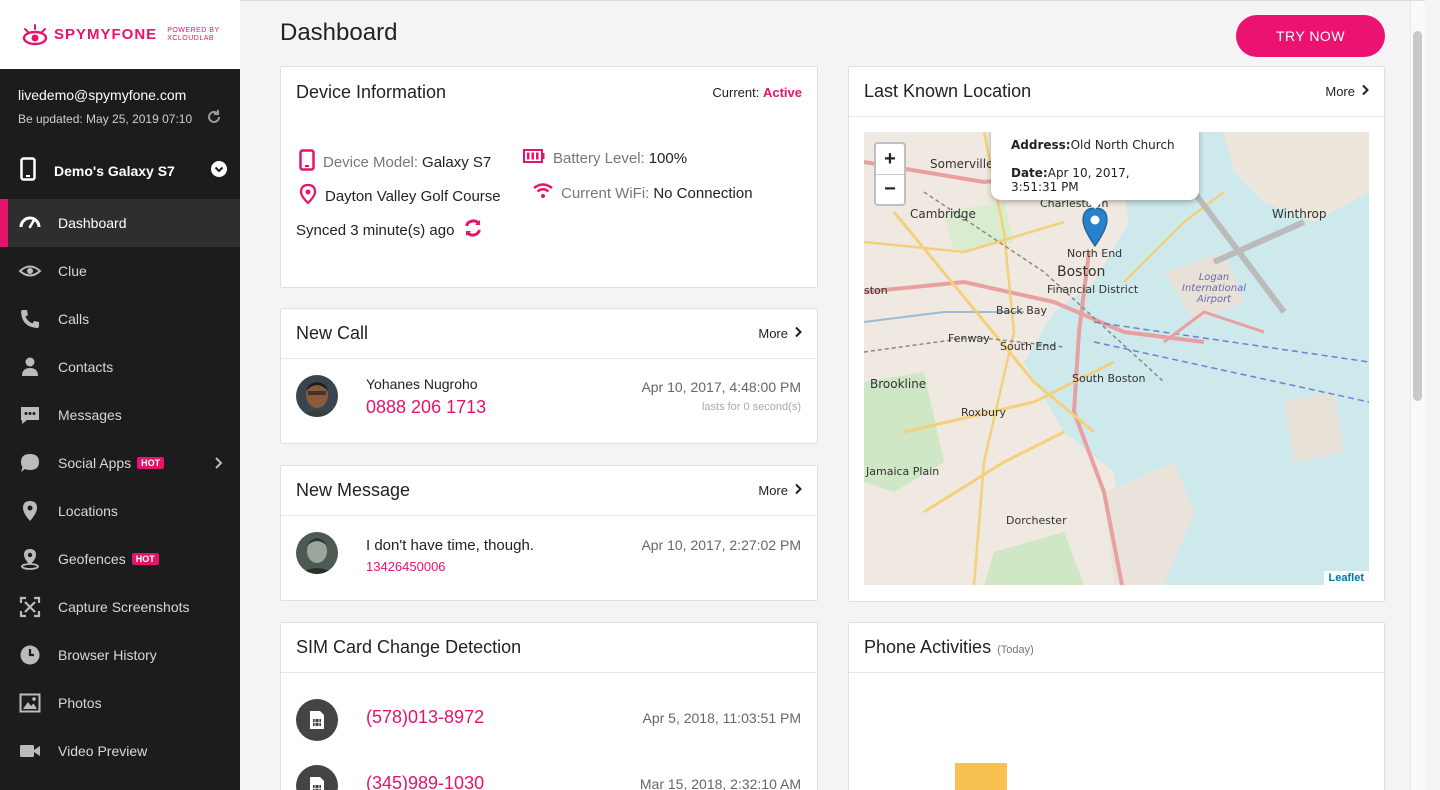 The width and height of the screenshot is (1440, 790). I want to click on zoom-out-button: −, so click(890, 189).